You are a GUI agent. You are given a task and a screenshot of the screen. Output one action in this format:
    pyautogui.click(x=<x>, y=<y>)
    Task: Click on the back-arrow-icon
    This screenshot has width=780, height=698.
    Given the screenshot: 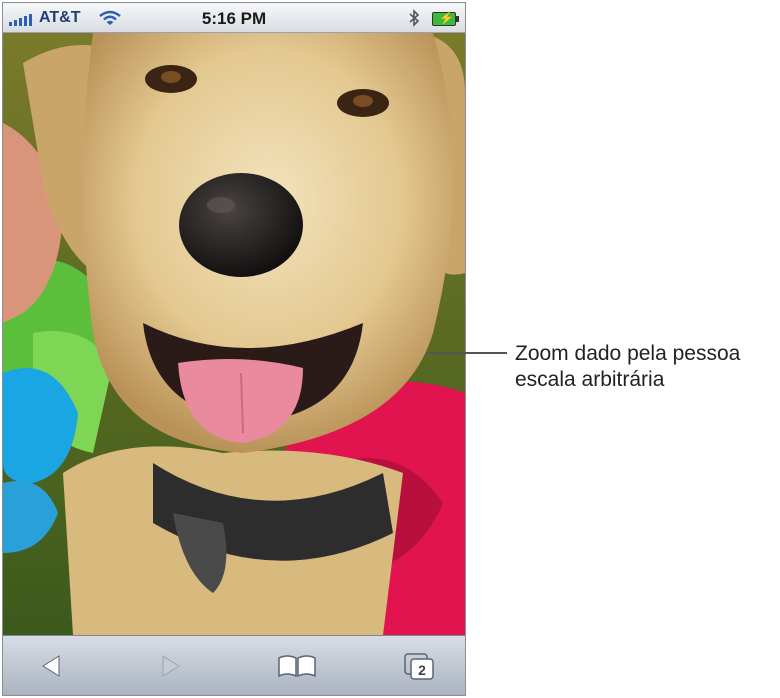 What is the action you would take?
    pyautogui.click(x=51, y=666)
    